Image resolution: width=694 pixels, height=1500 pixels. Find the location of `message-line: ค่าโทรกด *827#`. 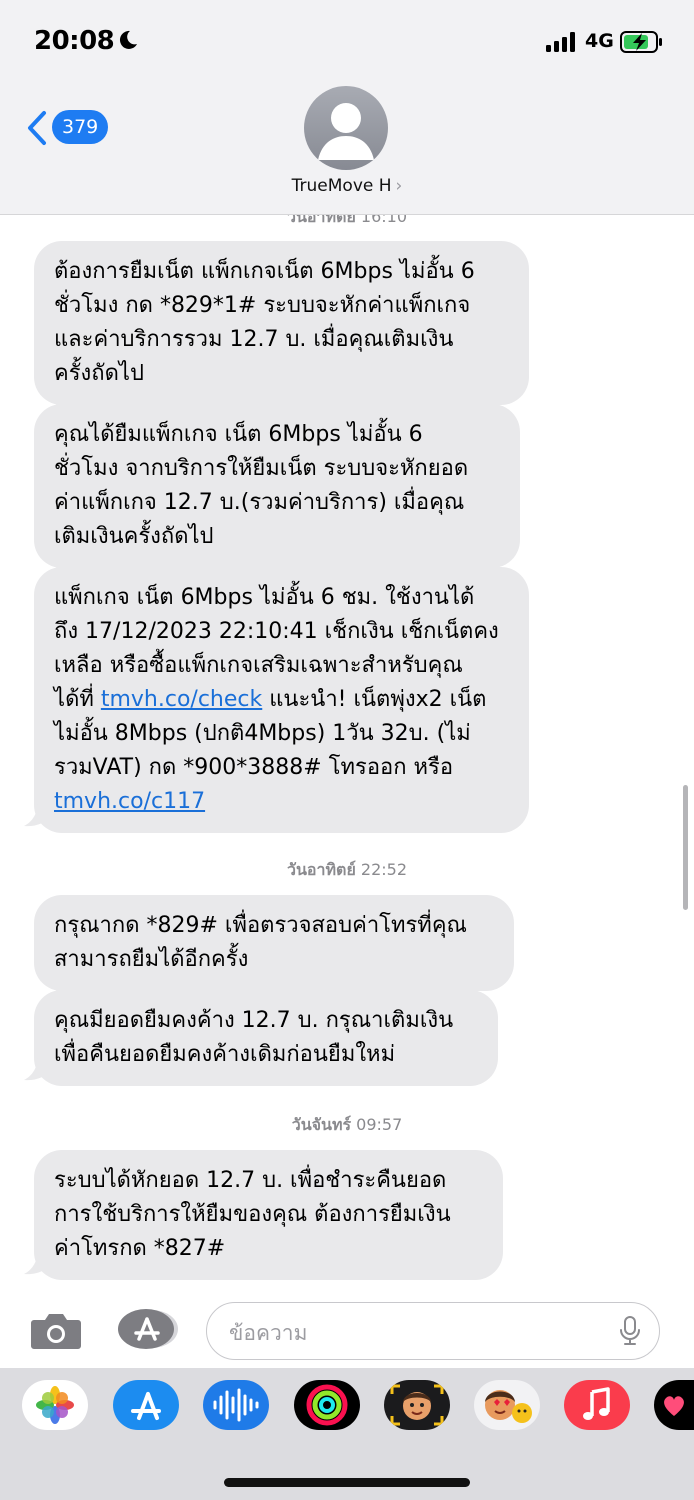

message-line: ค่าโทรกด *827# is located at coordinates (140, 1248).